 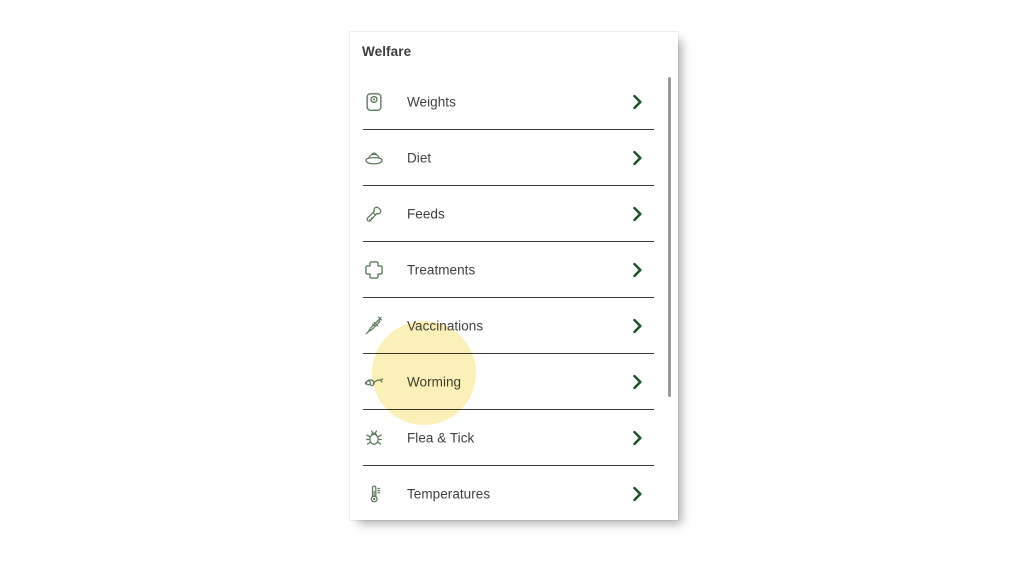 What do you see at coordinates (508, 382) in the screenshot?
I see `list-item-worming: Worming` at bounding box center [508, 382].